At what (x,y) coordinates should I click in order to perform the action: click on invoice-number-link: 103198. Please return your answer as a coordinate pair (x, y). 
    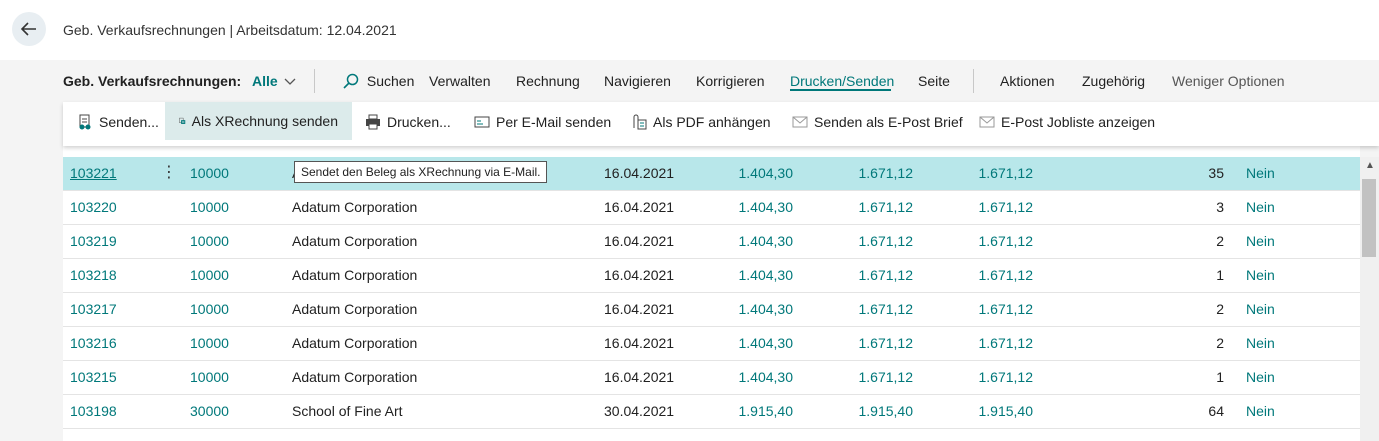
    Looking at the image, I should click on (93, 411).